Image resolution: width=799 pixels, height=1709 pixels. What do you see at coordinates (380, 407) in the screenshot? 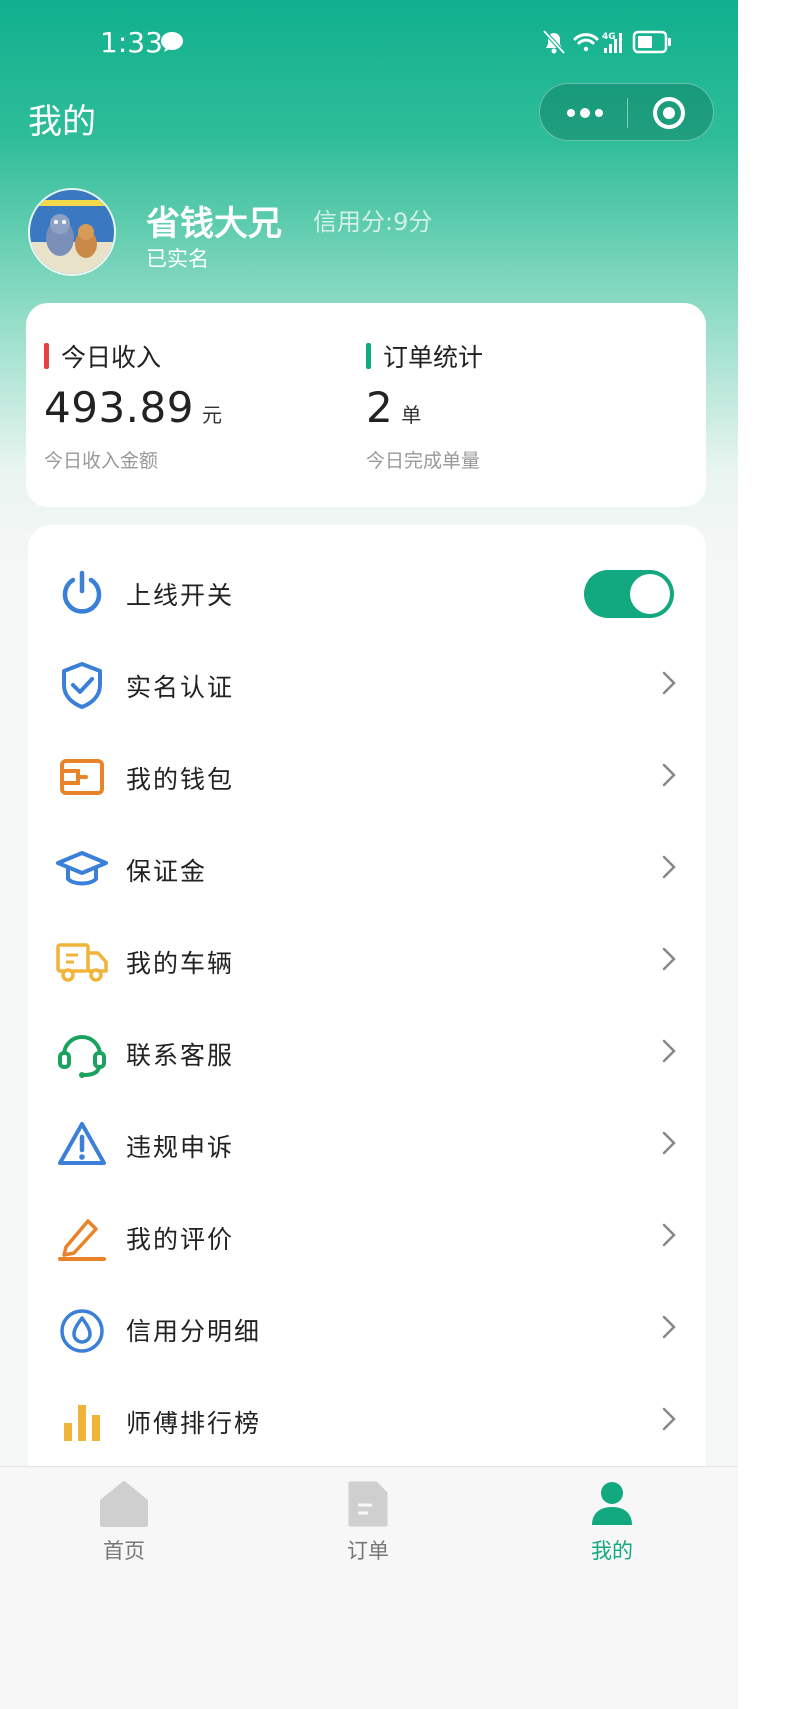
I see `order-value: 2` at bounding box center [380, 407].